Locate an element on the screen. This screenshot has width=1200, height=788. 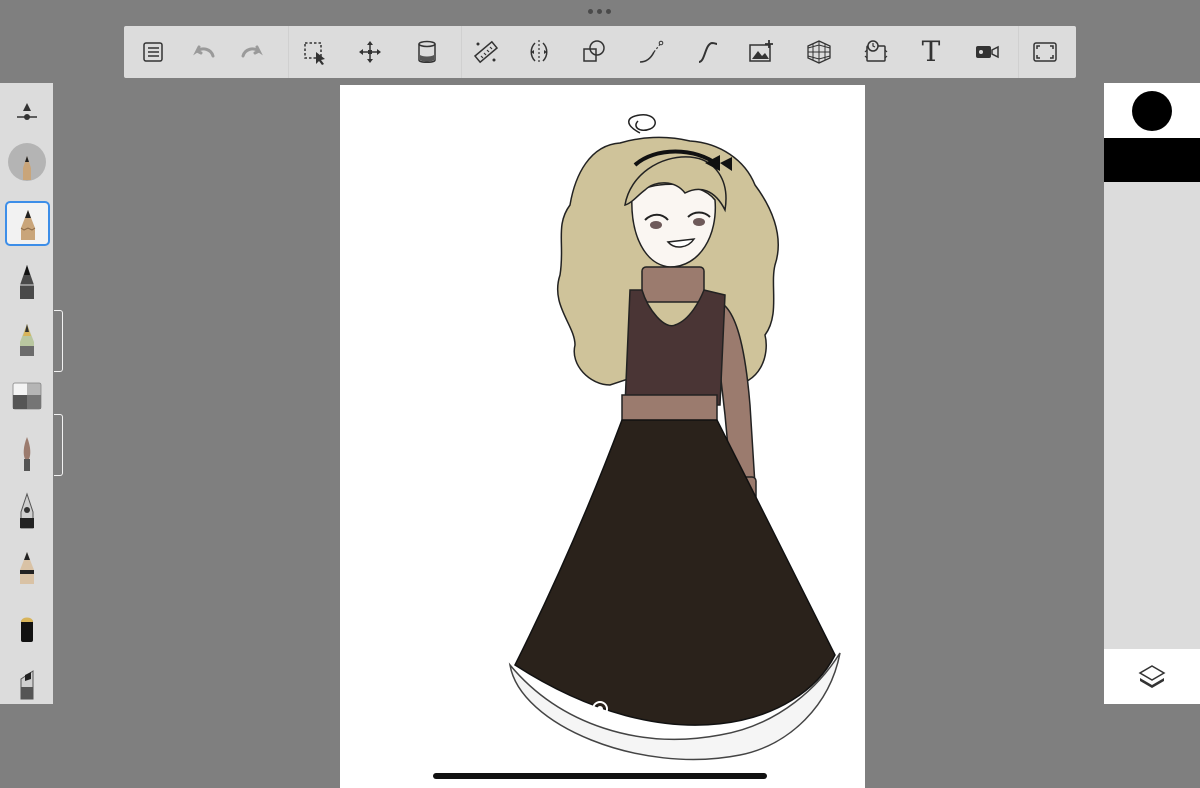
current-color-swatch is located at coordinates (1152, 111).